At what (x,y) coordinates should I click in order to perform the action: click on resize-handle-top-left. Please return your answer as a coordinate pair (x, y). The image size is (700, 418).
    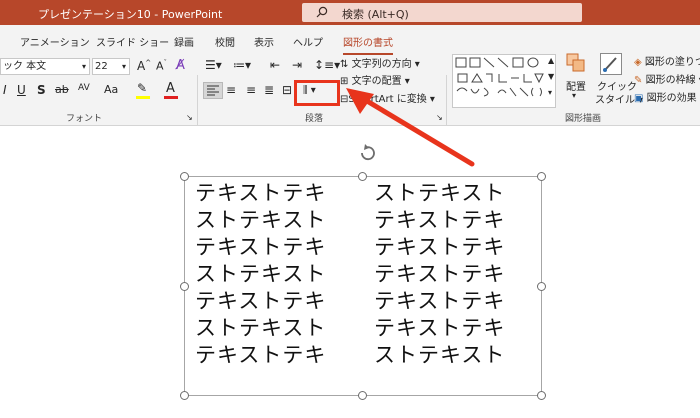
    Looking at the image, I should click on (184, 176).